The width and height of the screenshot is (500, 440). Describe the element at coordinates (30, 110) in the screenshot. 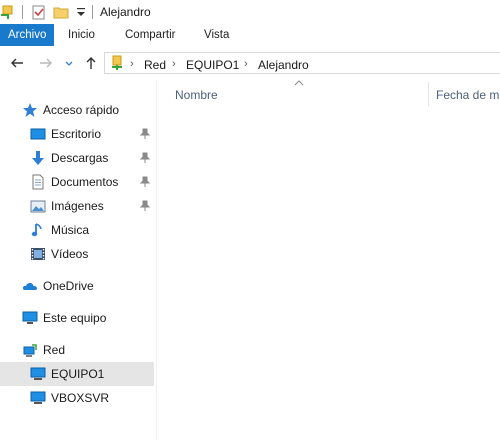

I see `star-icon` at that location.